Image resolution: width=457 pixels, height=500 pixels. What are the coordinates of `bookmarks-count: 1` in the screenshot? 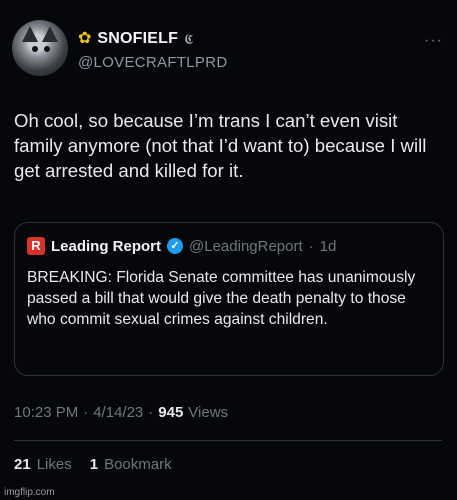 It's located at (94, 464).